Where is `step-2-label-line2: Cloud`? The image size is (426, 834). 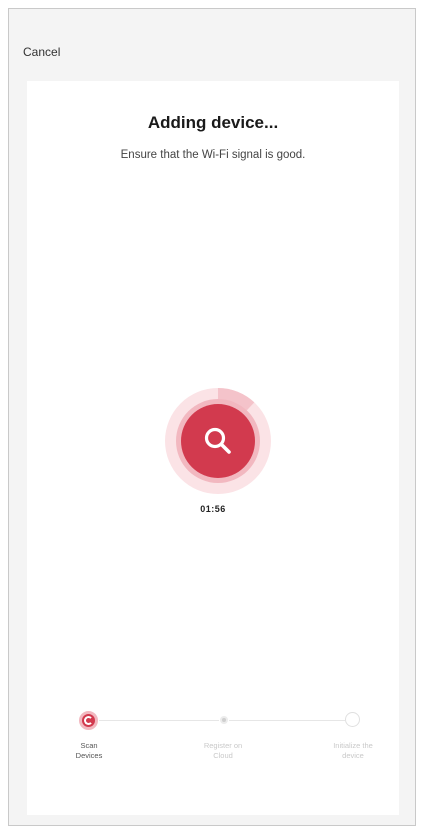 step-2-label-line2: Cloud is located at coordinates (223, 755).